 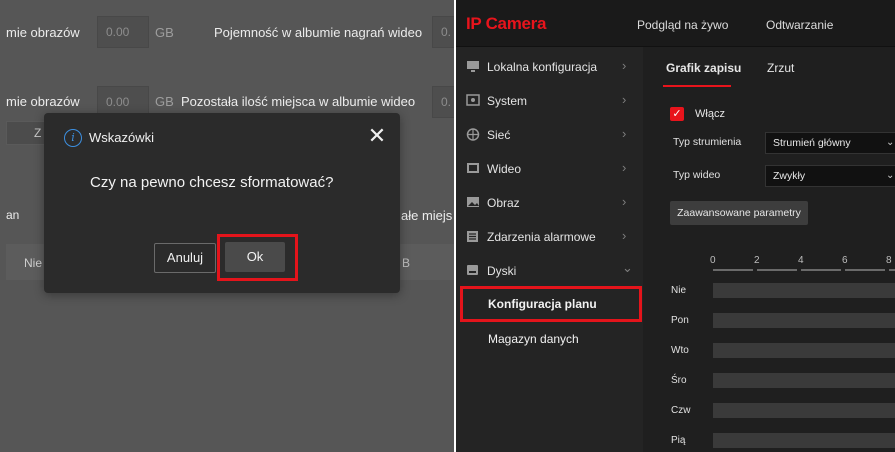 What do you see at coordinates (185, 258) in the screenshot?
I see `cancel-button: Anuluj` at bounding box center [185, 258].